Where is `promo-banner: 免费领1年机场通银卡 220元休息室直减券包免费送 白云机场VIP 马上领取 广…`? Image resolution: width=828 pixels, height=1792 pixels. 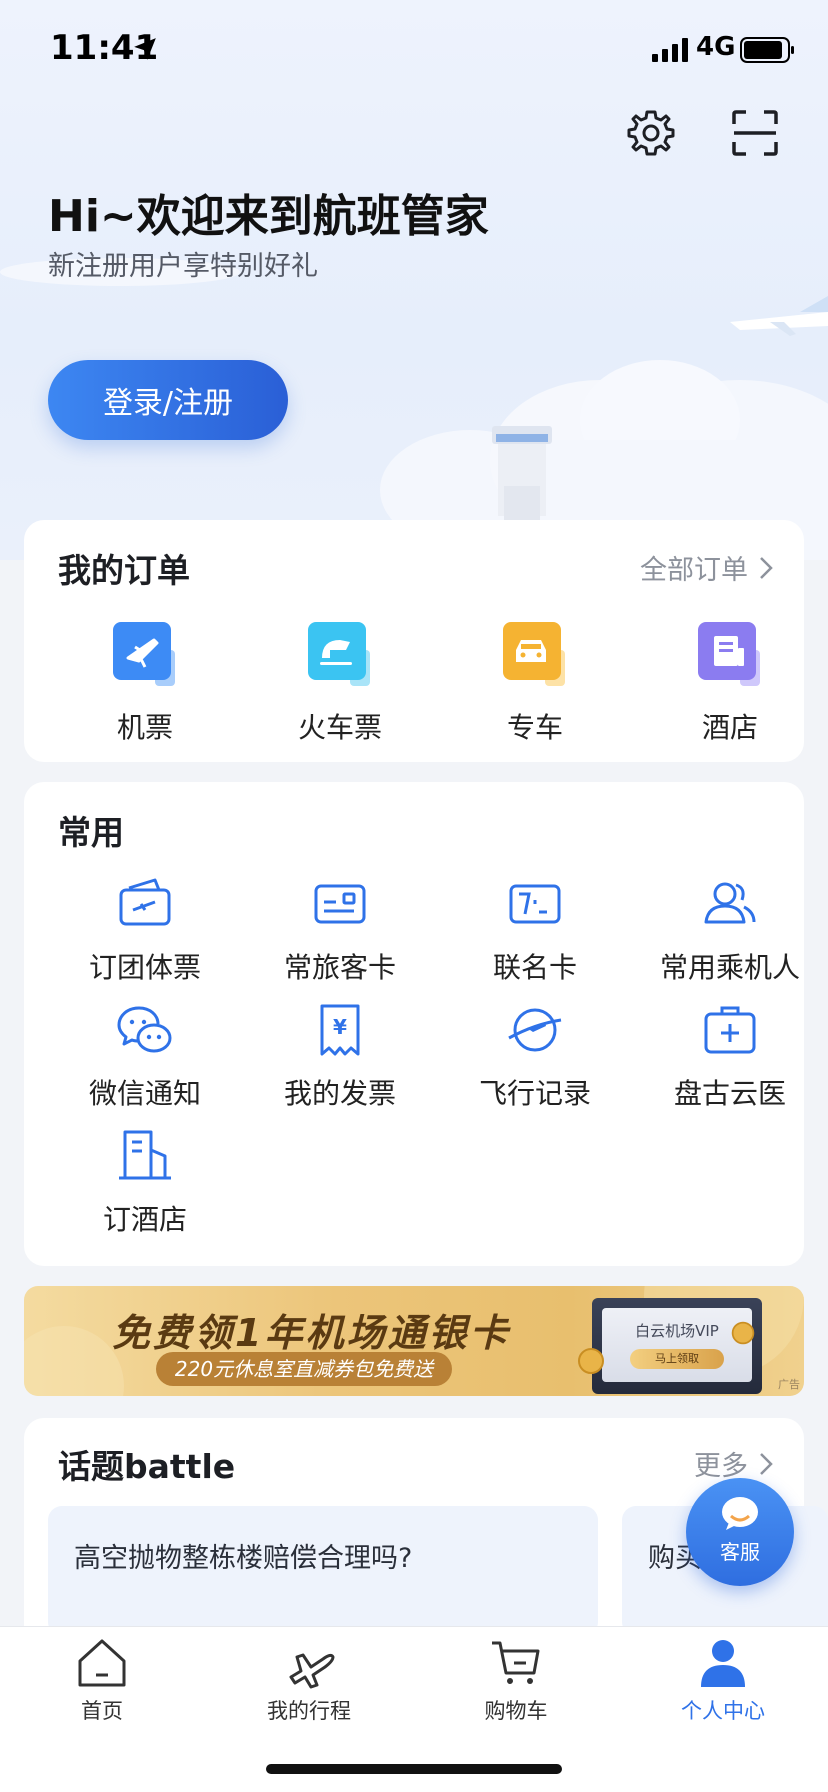
promo-banner: 免费领1年机场通银卡 220元休息室直减券包免费送 白云机场VIP 马上领取 广… is located at coordinates (414, 1341).